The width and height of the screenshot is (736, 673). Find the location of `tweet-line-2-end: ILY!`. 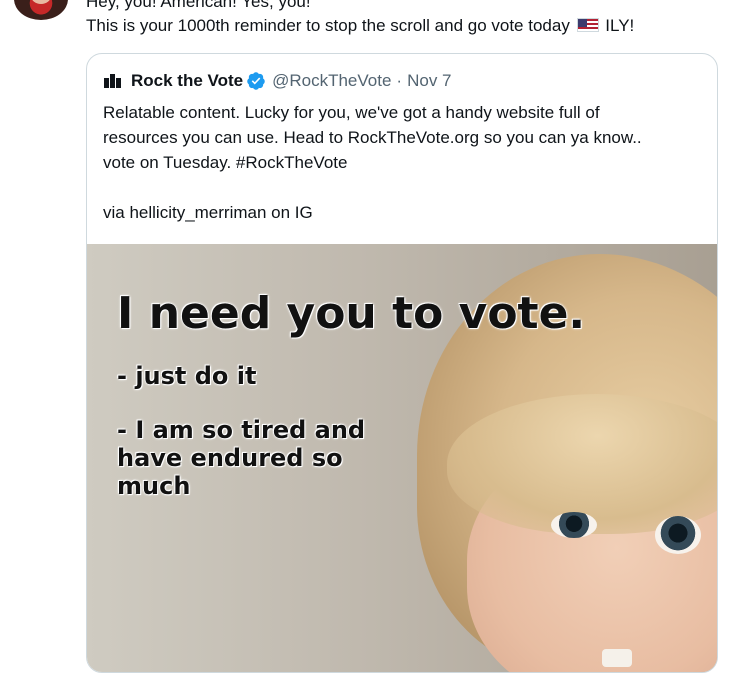

tweet-line-2-end: ILY! is located at coordinates (620, 25).